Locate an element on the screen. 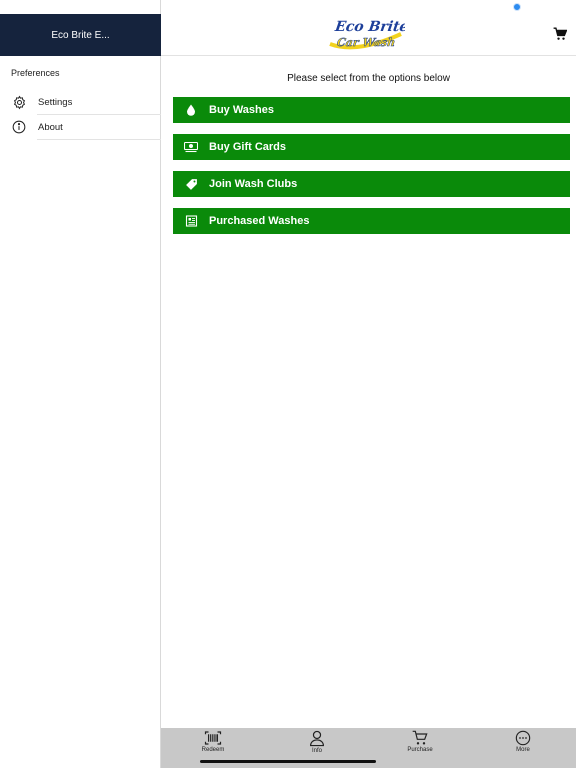 The width and height of the screenshot is (576, 768). tab-more: More is located at coordinates (523, 745).